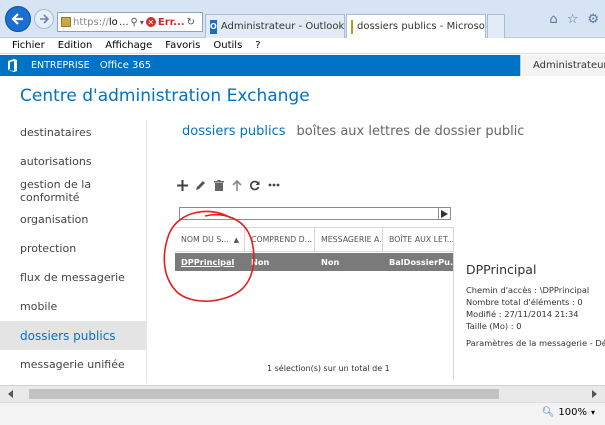 The image size is (605, 425). What do you see at coordinates (592, 412) in the screenshot?
I see `chevron-down-icon: ▾` at bounding box center [592, 412].